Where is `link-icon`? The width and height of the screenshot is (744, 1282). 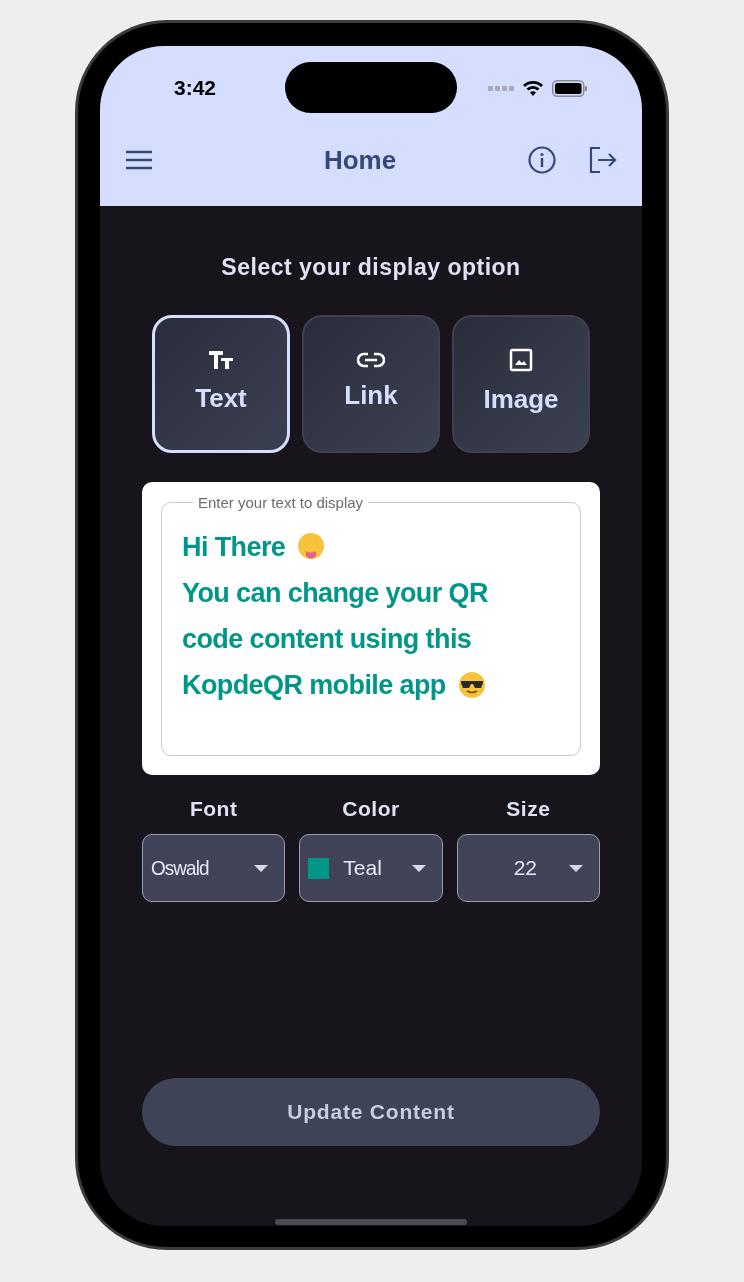
link-icon is located at coordinates (371, 360).